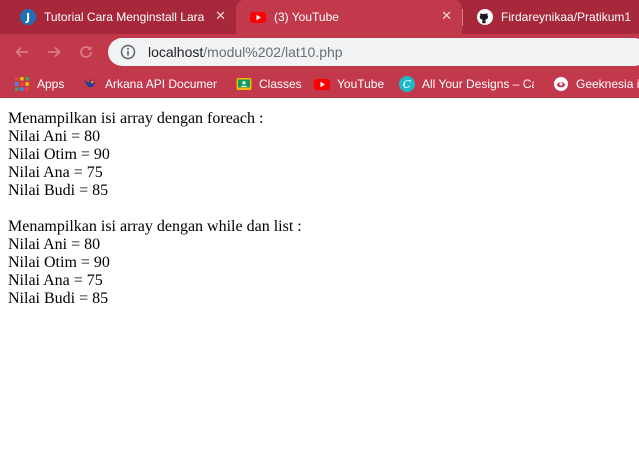 The height and width of the screenshot is (455, 639). I want to click on apps-grid-icon, so click(22, 84).